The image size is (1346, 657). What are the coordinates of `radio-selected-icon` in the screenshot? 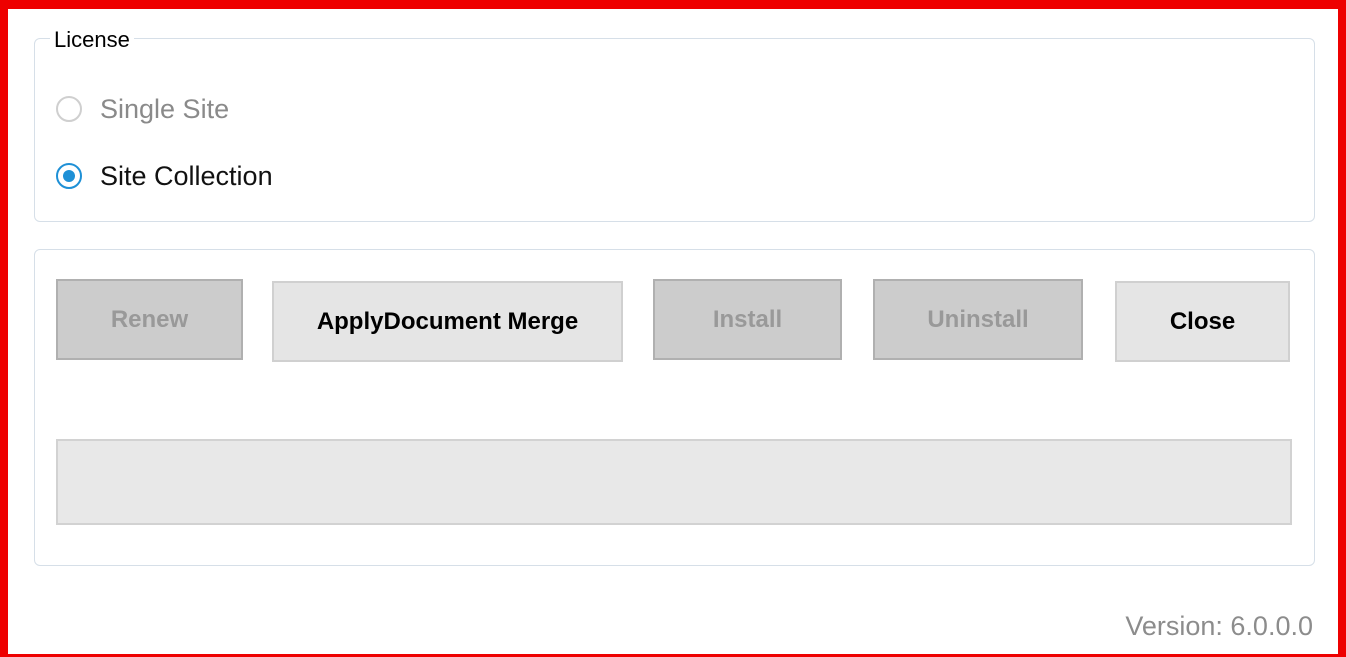 It's located at (69, 176).